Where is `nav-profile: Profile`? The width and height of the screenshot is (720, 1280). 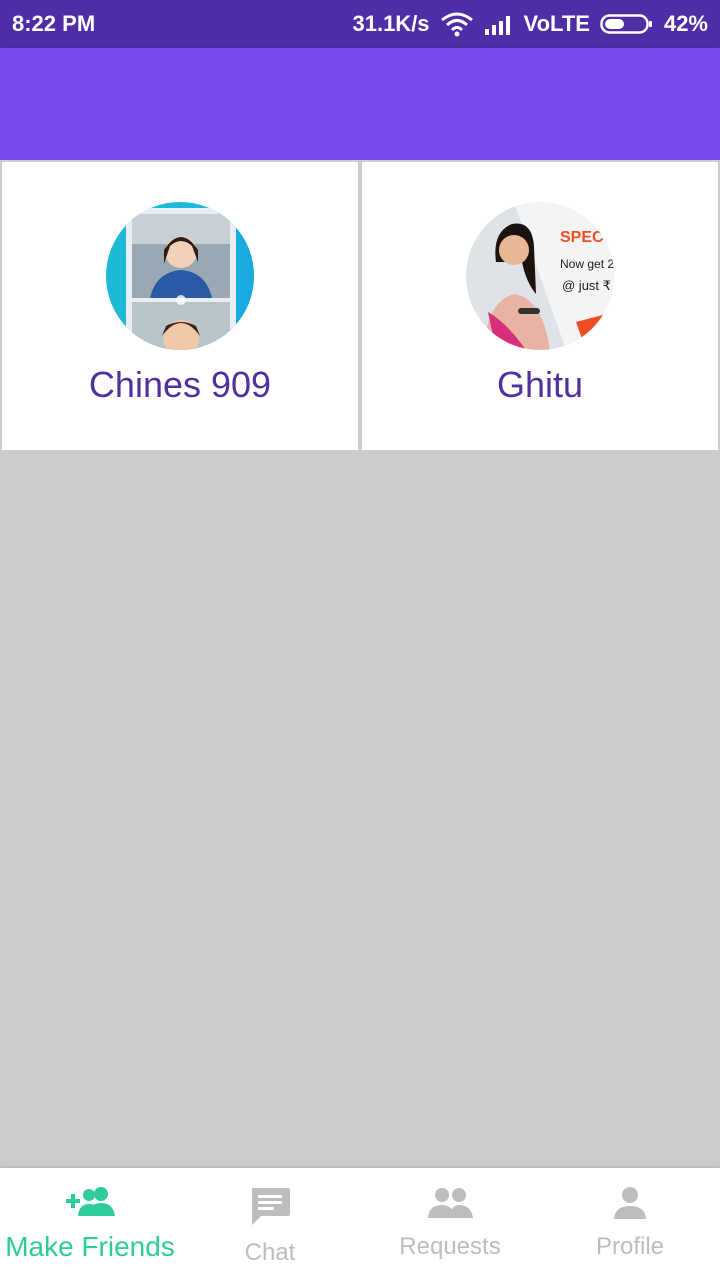
nav-profile: Profile is located at coordinates (630, 1224).